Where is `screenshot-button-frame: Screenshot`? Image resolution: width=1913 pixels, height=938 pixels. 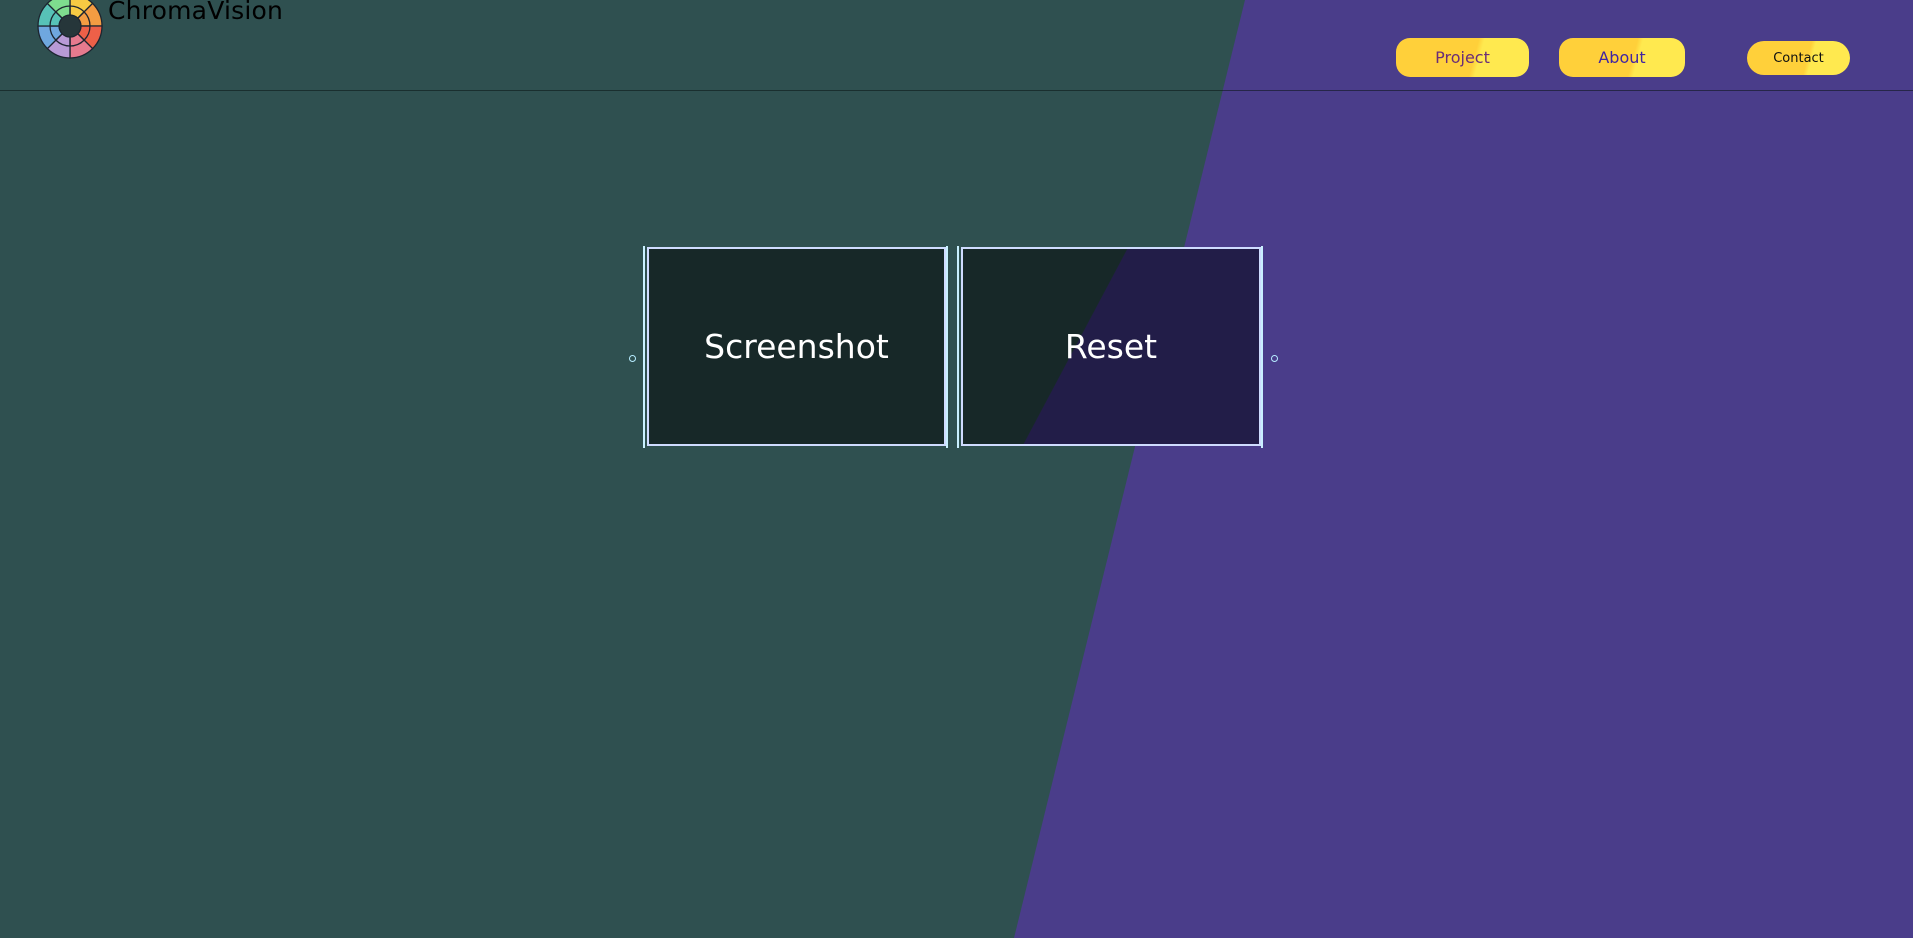 screenshot-button-frame: Screenshot is located at coordinates (795, 347).